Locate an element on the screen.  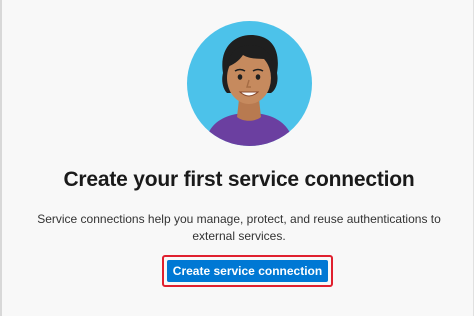
person-avatar-icon is located at coordinates (249, 83).